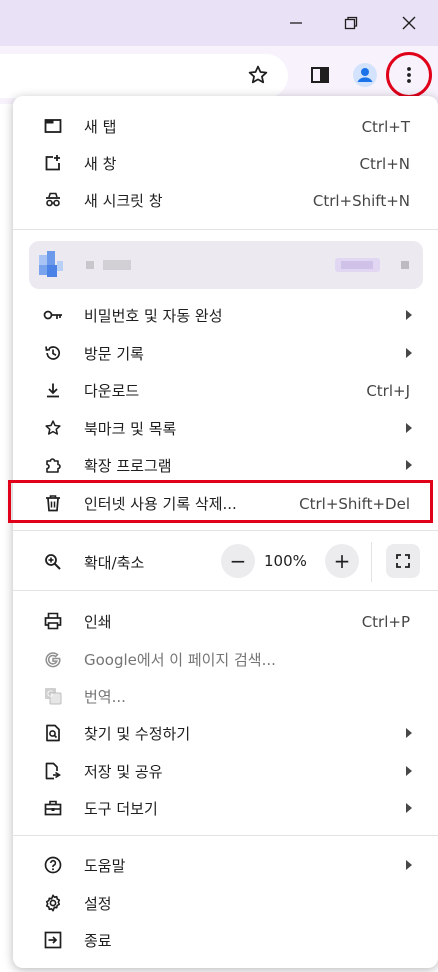 The image size is (438, 972). I want to click on menu-item-label: 방문 기록, so click(114, 354).